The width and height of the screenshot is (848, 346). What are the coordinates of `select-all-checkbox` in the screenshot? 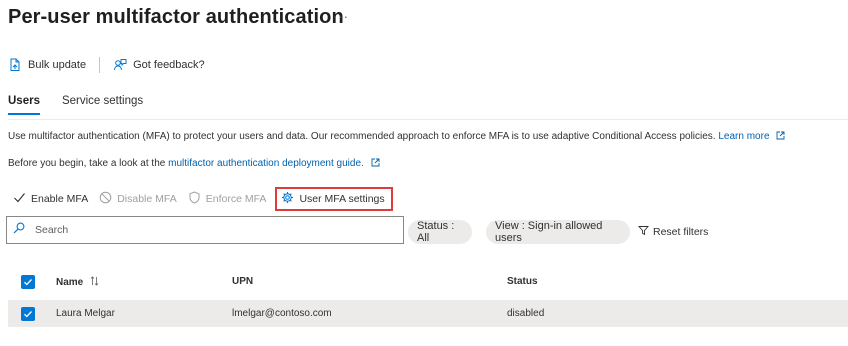 It's located at (28, 282).